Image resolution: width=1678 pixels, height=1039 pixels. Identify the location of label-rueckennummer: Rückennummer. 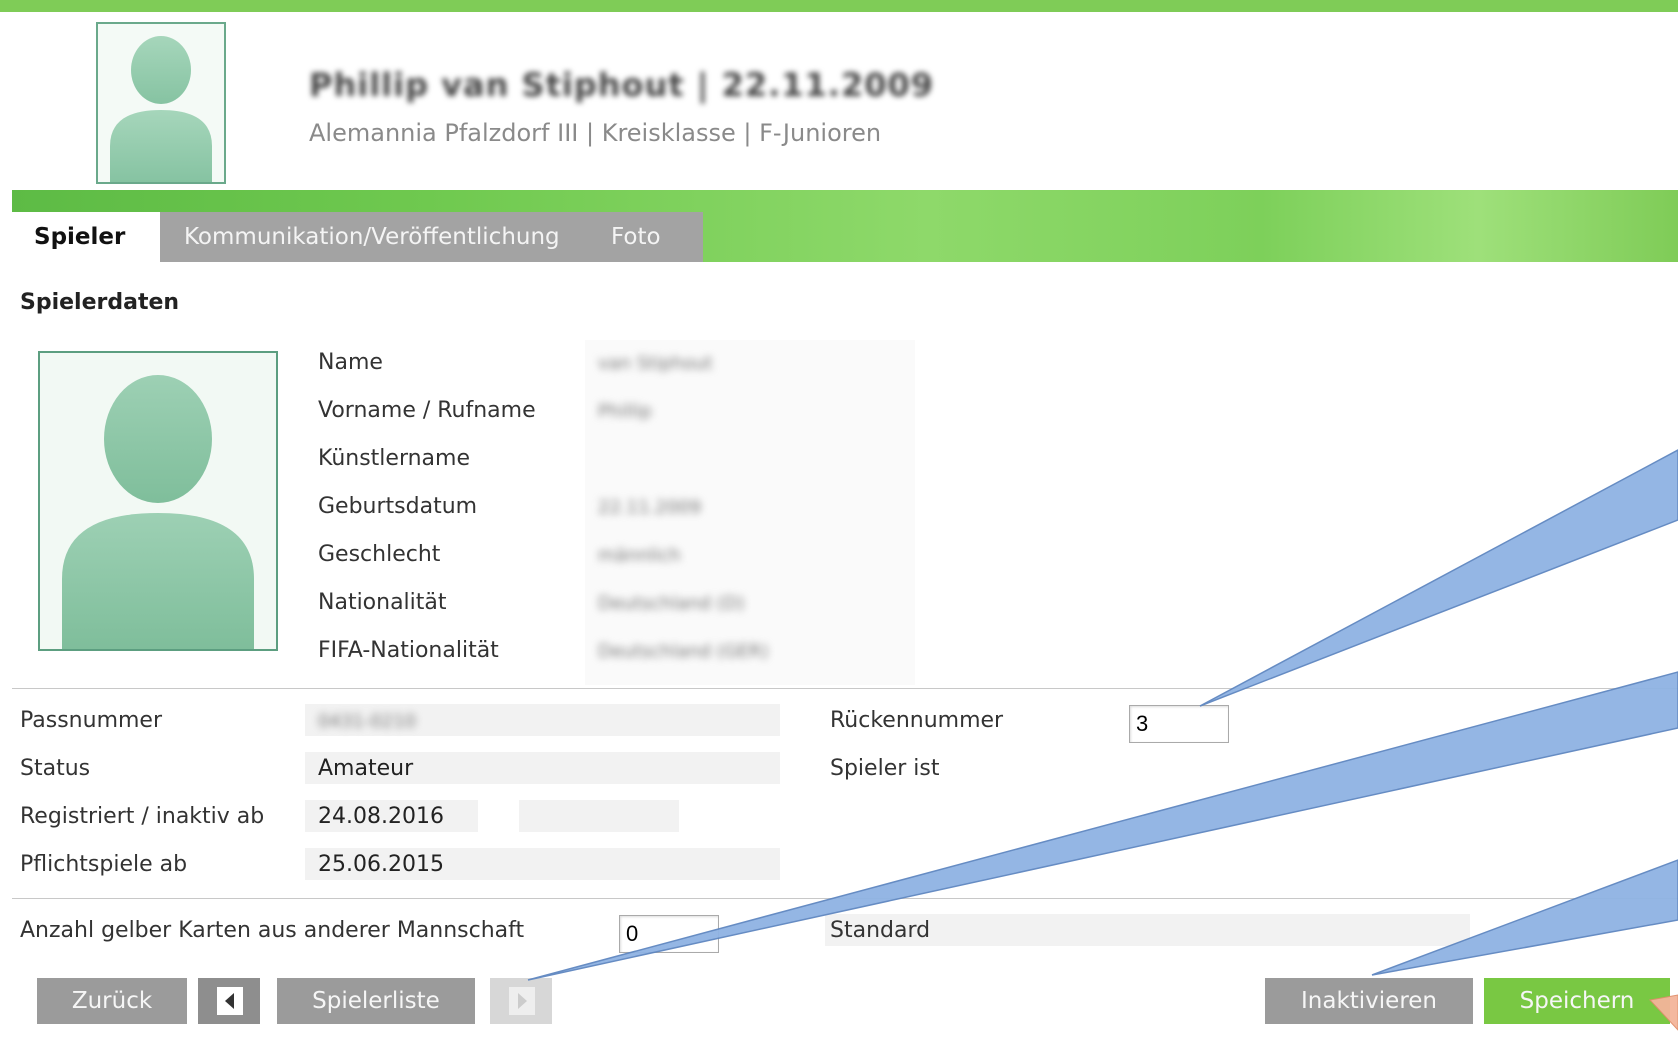
(917, 720).